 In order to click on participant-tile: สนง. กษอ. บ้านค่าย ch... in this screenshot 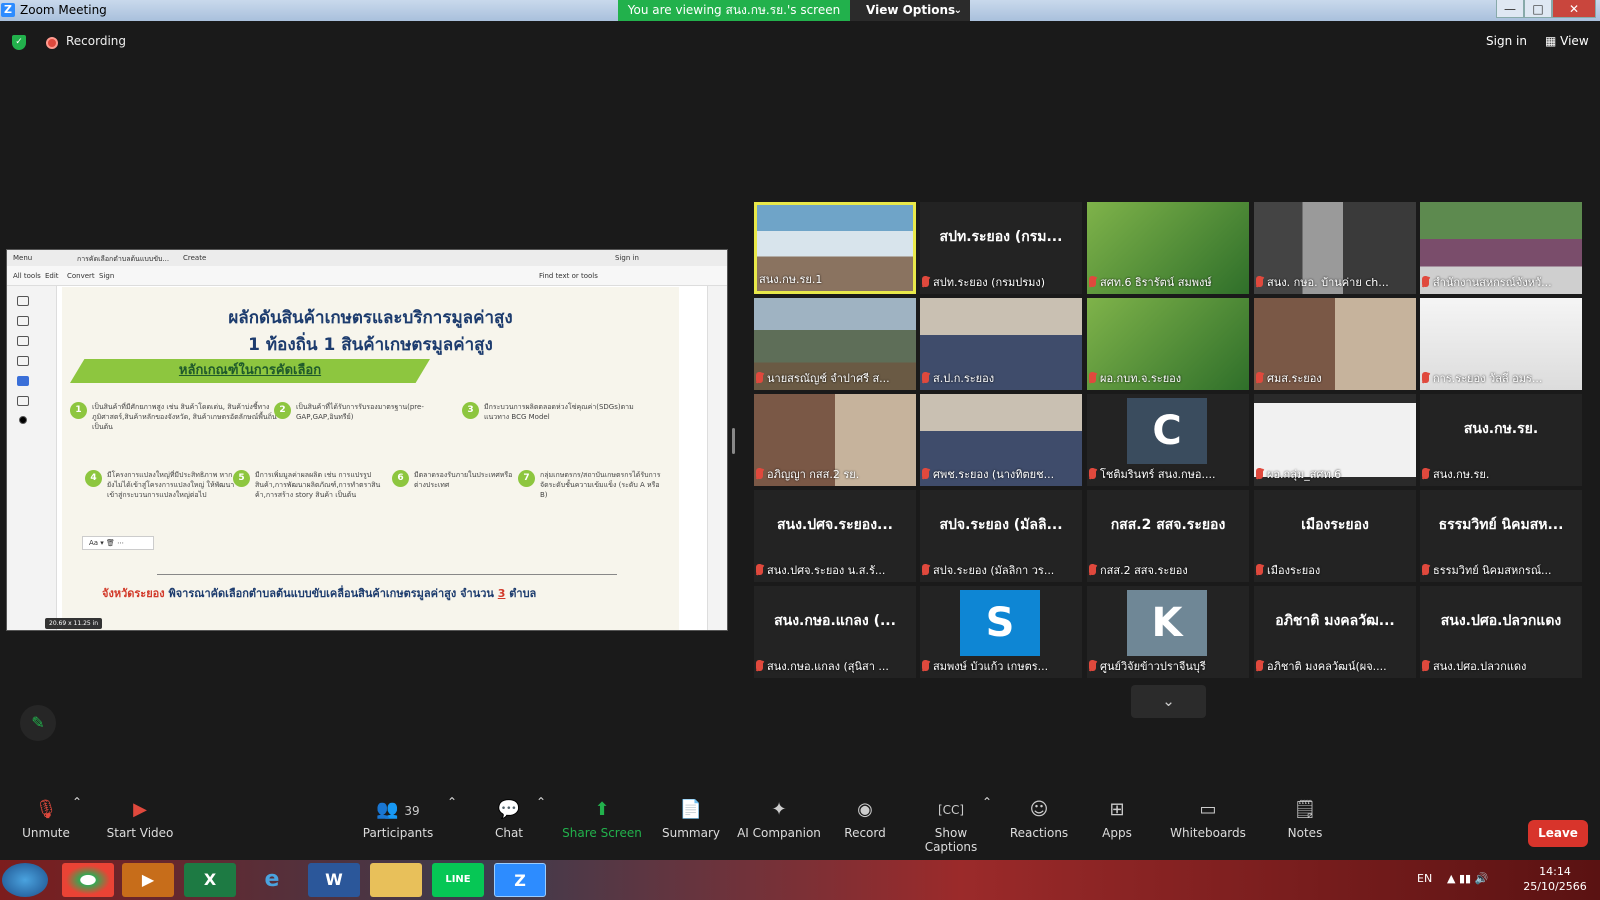, I will do `click(1335, 248)`.